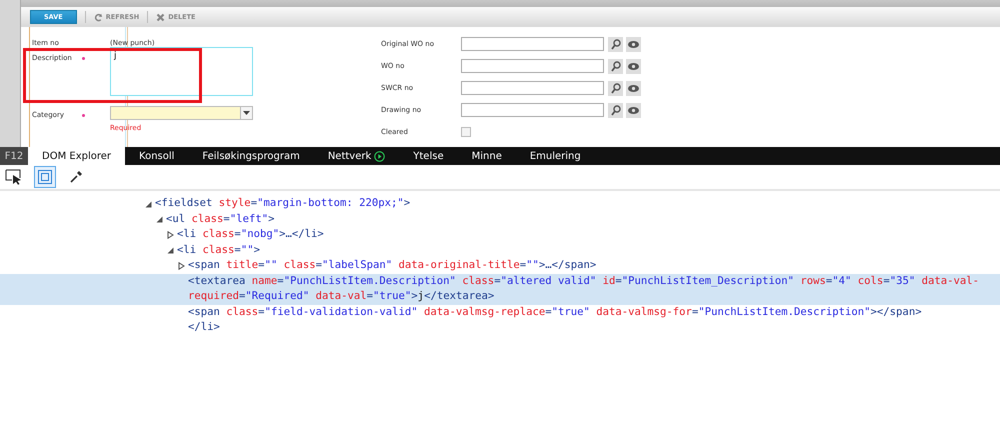 The width and height of the screenshot is (1000, 444). I want to click on devtools-tab: DOM Explorer, so click(77, 156).